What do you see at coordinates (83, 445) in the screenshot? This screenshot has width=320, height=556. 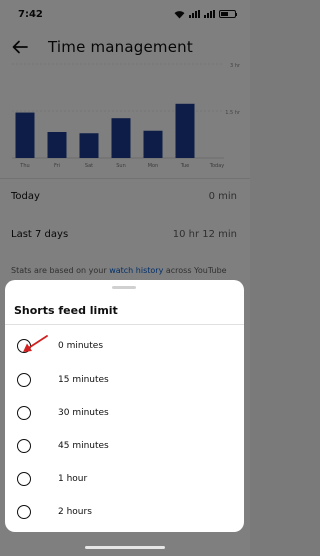 I see `option-label: 45 minutes` at bounding box center [83, 445].